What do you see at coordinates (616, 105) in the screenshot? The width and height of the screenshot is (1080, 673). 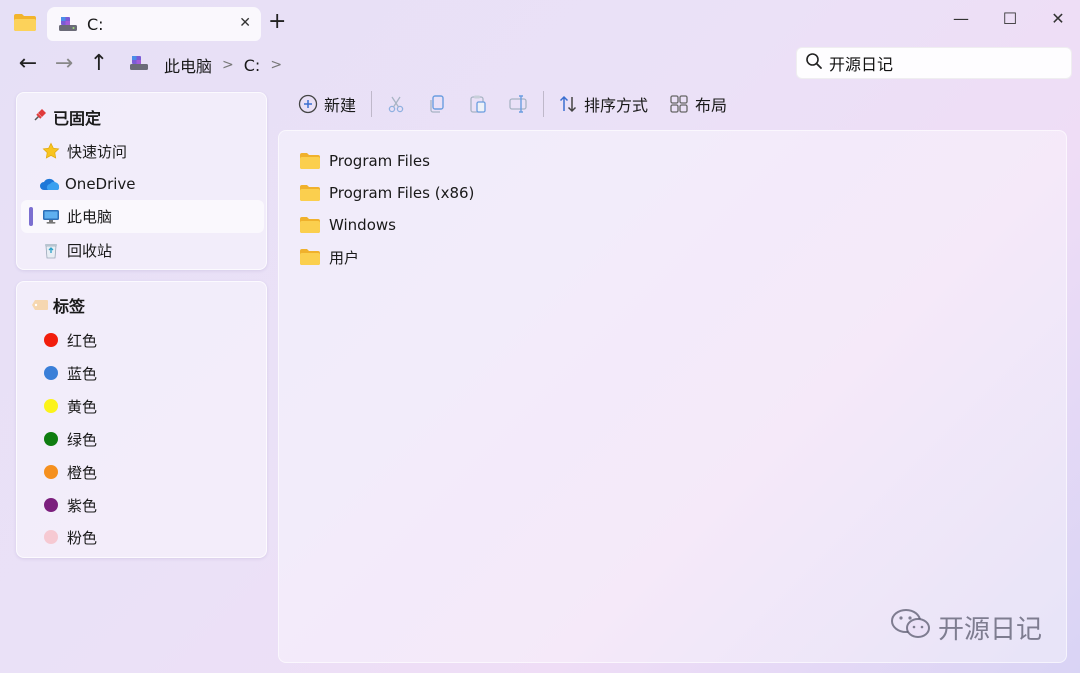 I see `sort-button-label: 排序方式` at bounding box center [616, 105].